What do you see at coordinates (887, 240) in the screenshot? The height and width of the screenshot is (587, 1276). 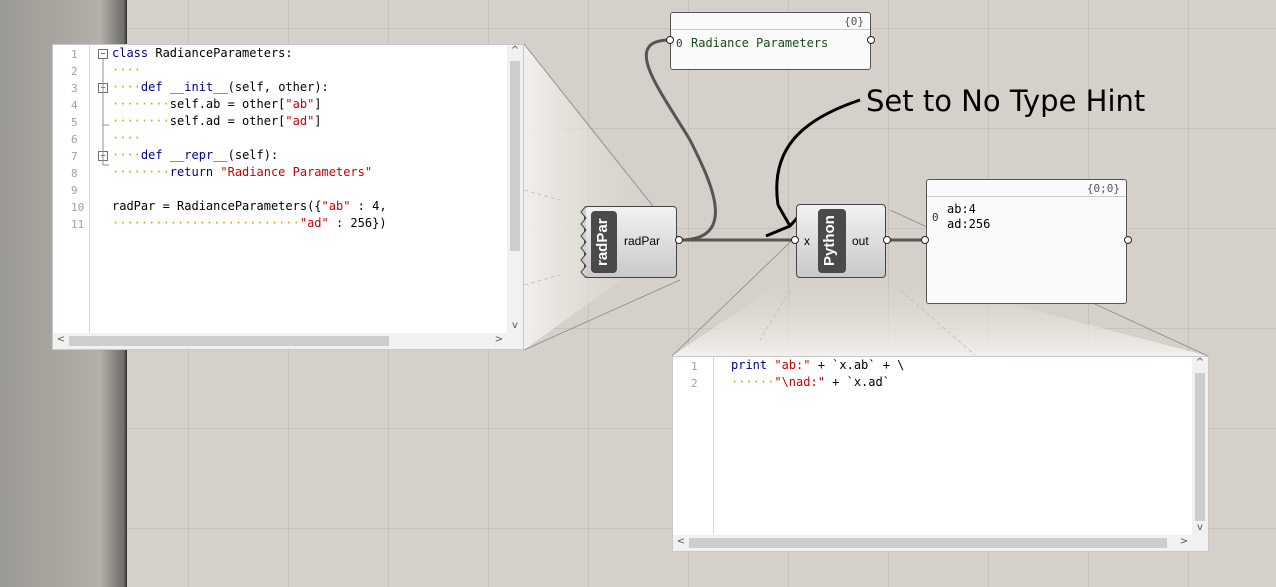 I see `python-output-grip` at bounding box center [887, 240].